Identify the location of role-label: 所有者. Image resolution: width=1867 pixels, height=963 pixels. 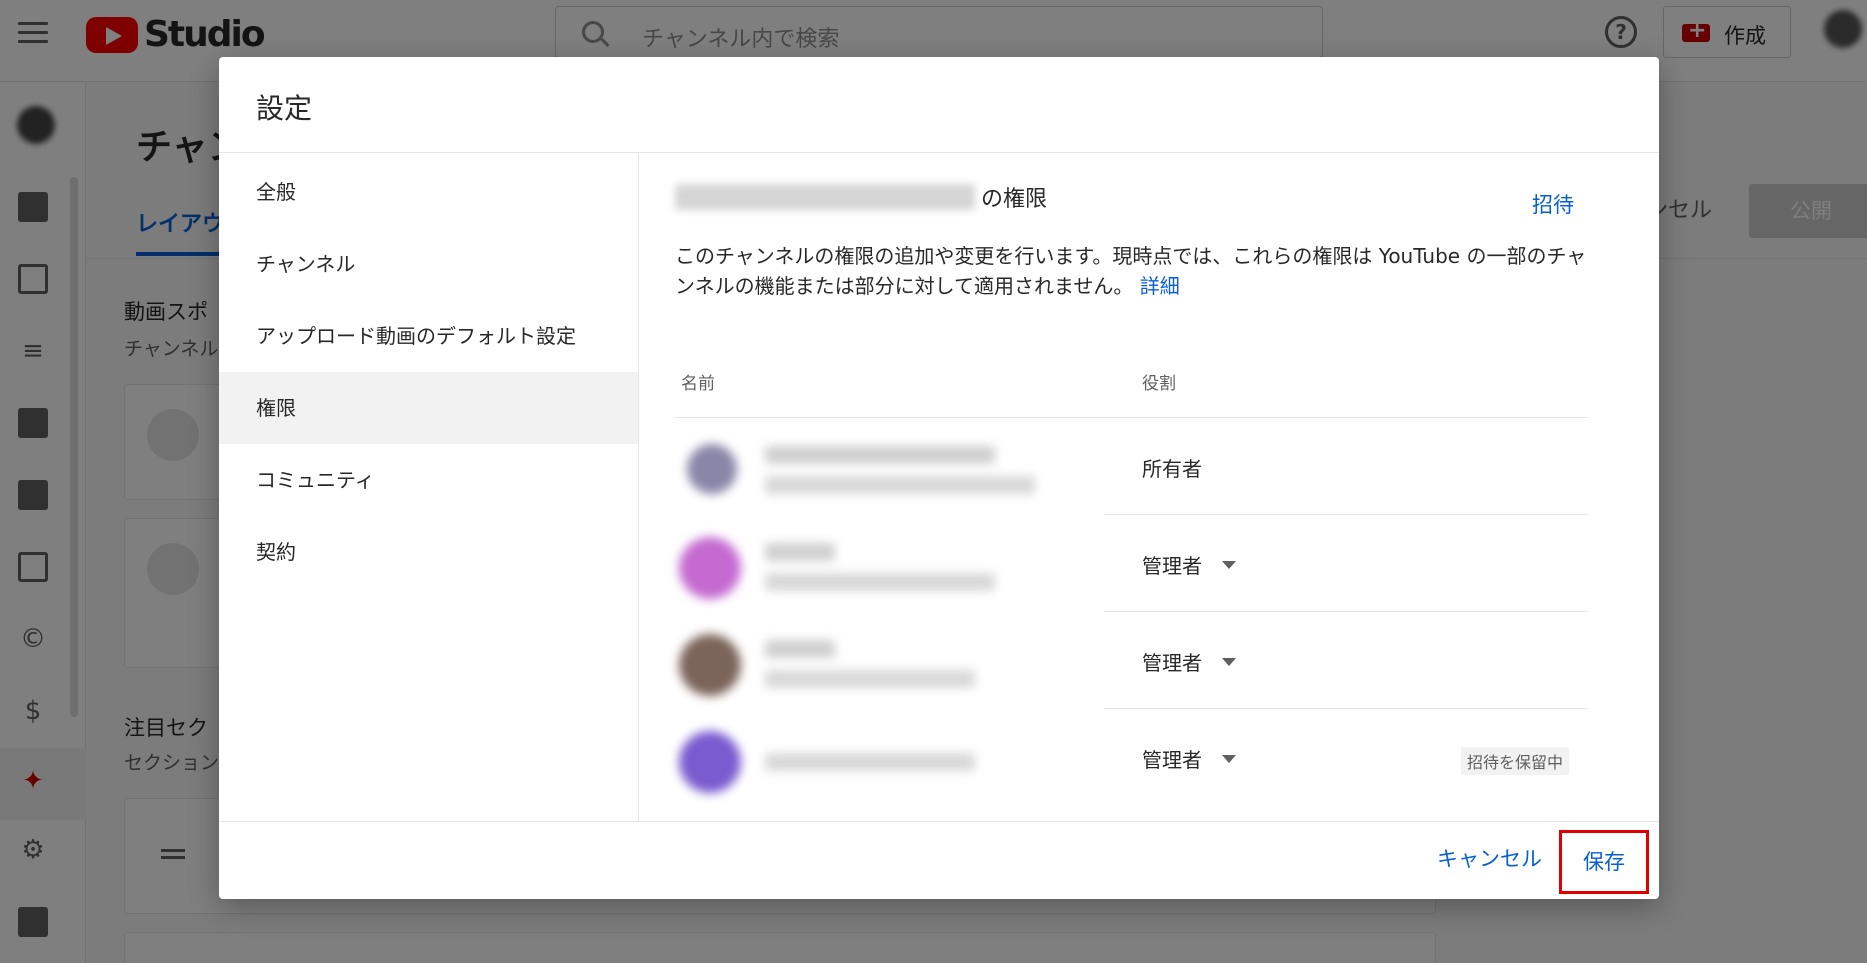
(1172, 469).